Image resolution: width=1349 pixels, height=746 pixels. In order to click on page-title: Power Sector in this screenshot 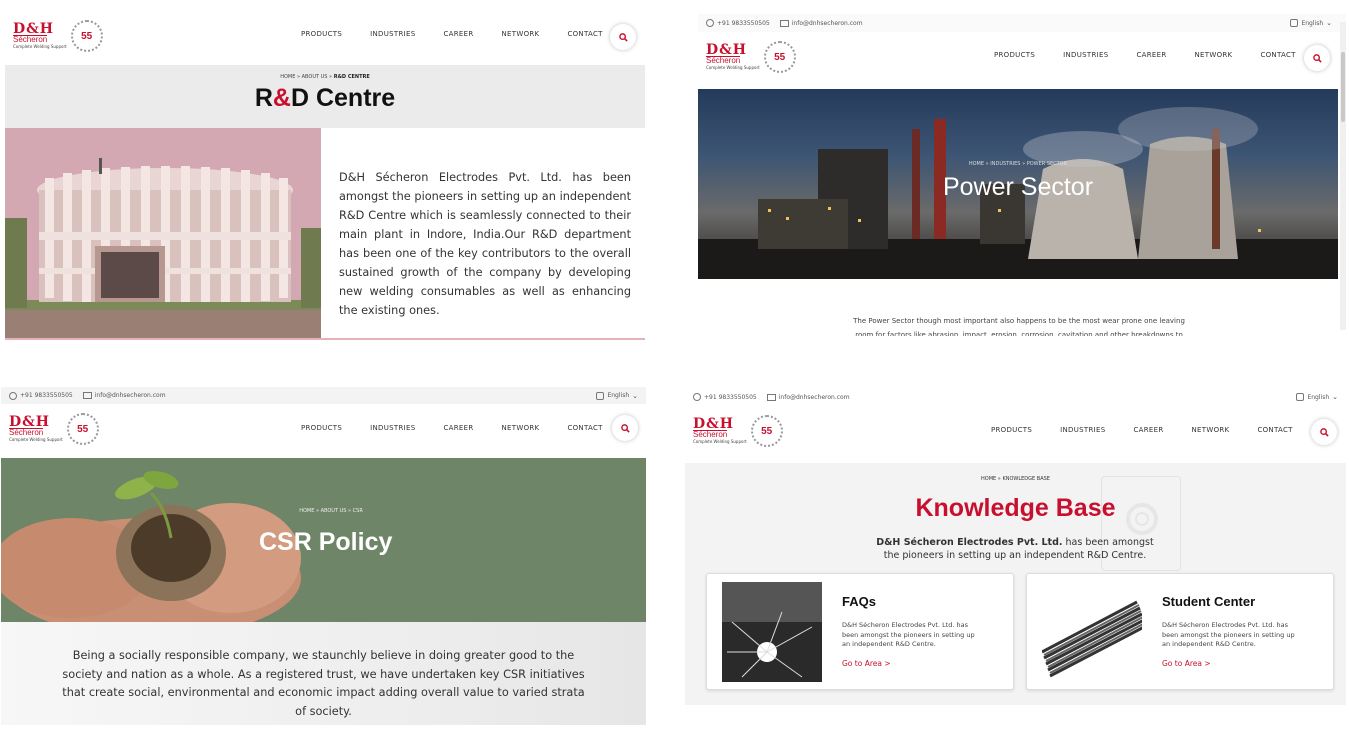, I will do `click(1018, 187)`.